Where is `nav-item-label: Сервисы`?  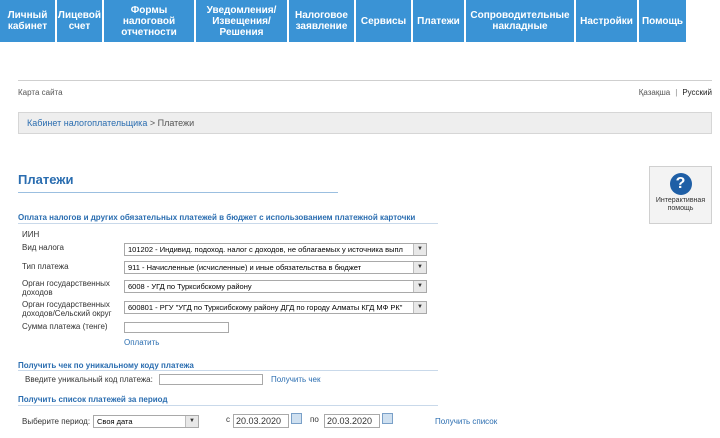
nav-item-label: Сервисы is located at coordinates (383, 21).